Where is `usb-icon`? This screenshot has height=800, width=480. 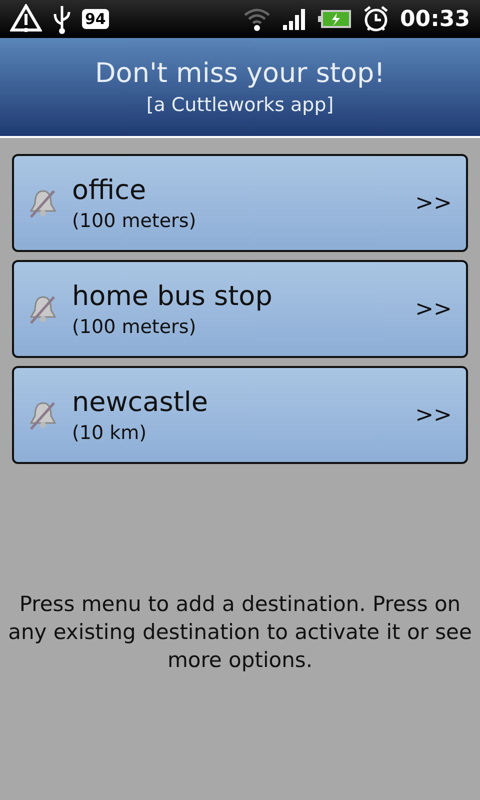 usb-icon is located at coordinates (62, 19).